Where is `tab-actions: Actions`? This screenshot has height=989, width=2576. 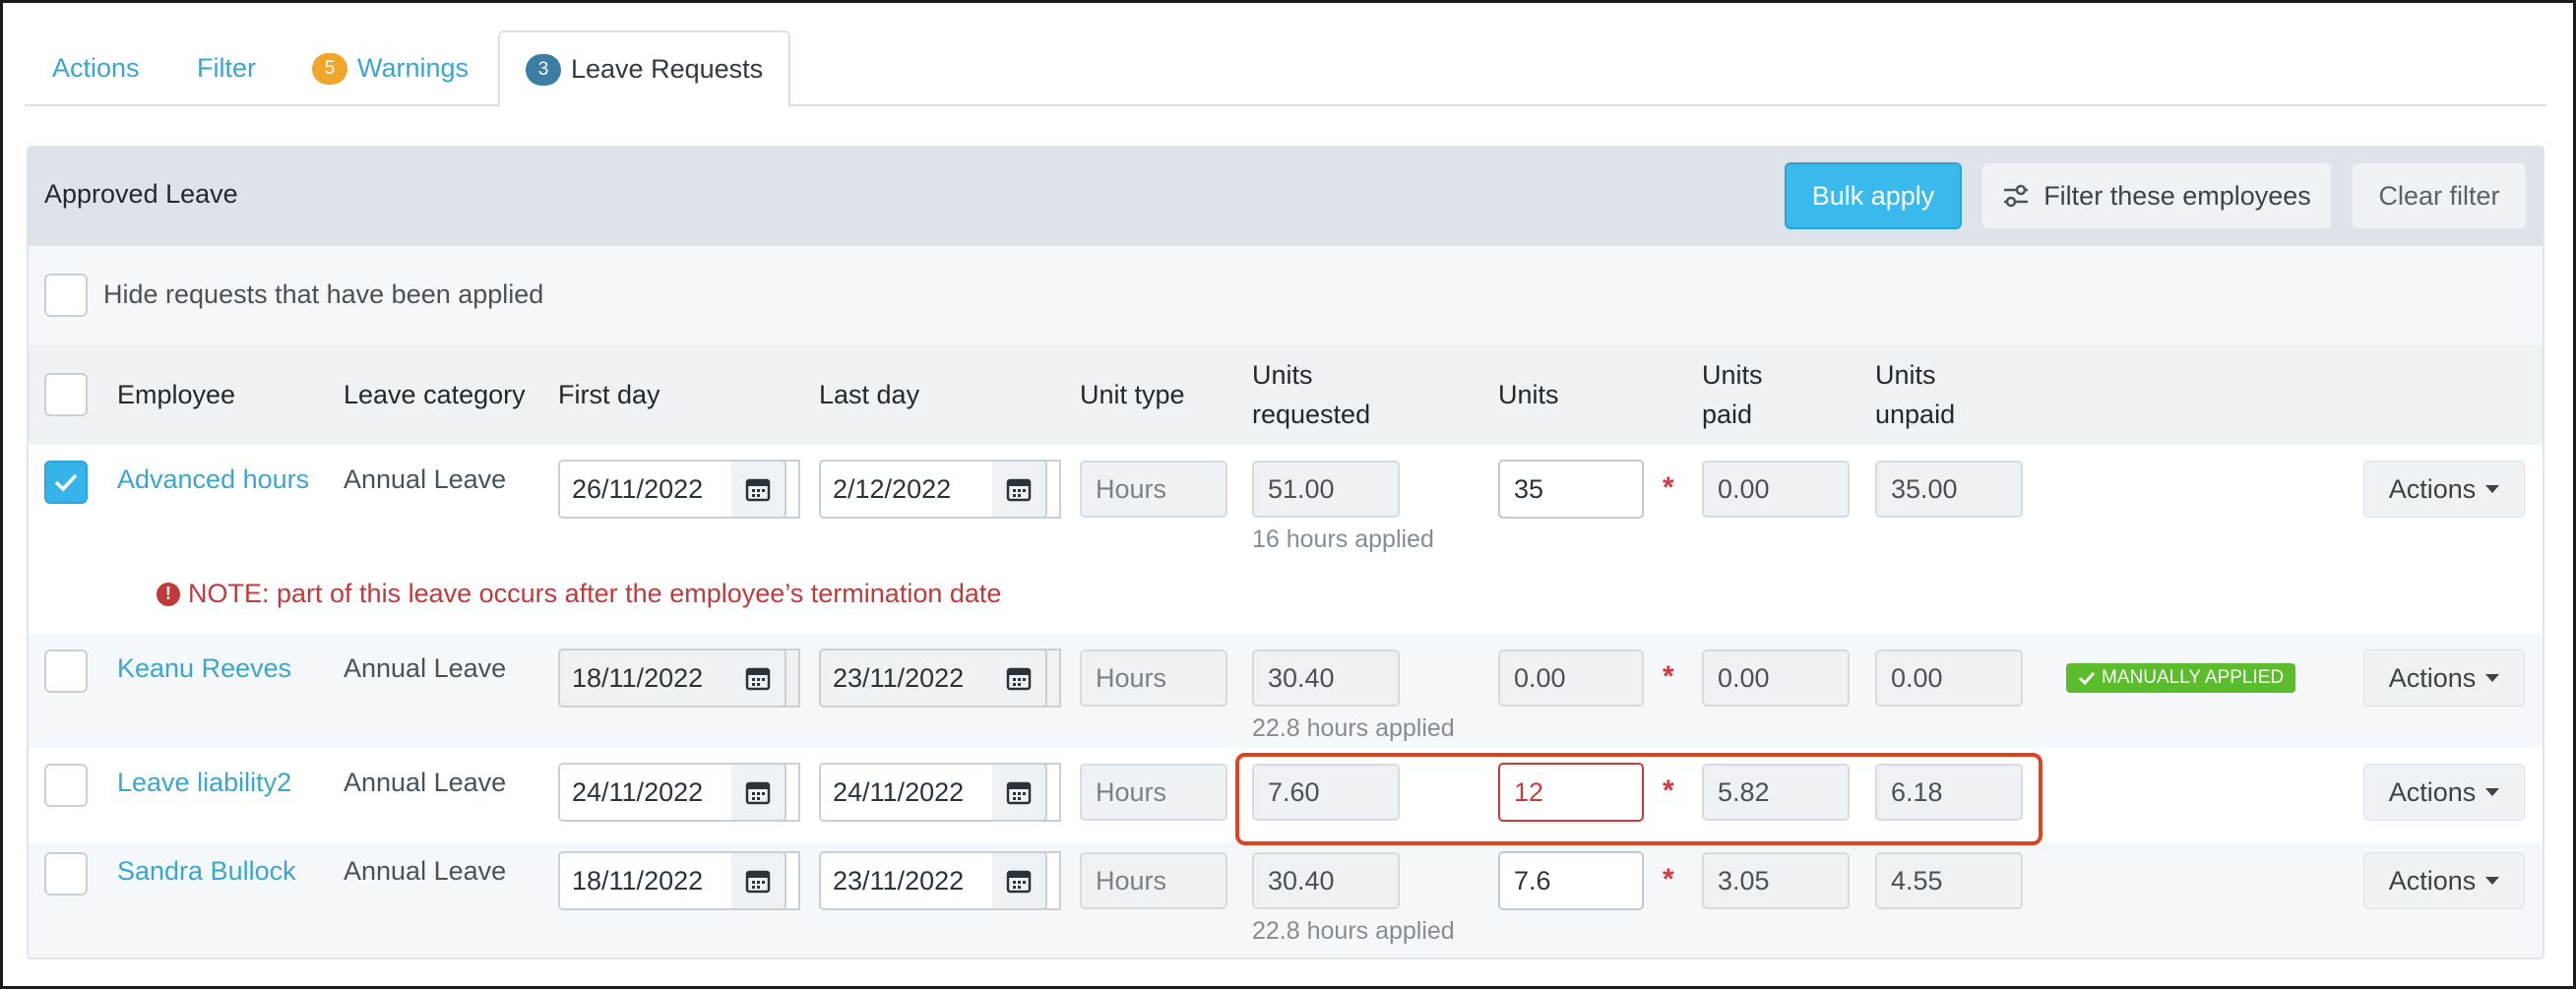
tab-actions: Actions is located at coordinates (96, 69).